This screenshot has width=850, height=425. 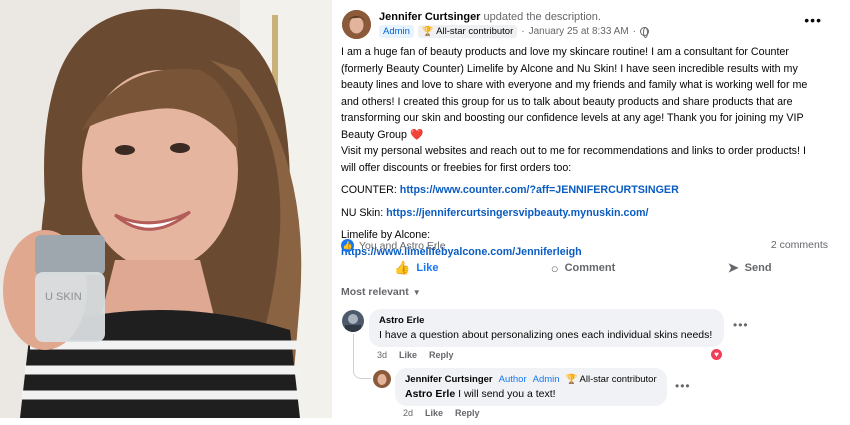 I want to click on contributor-badge-label: All-star contributor, so click(x=475, y=31).